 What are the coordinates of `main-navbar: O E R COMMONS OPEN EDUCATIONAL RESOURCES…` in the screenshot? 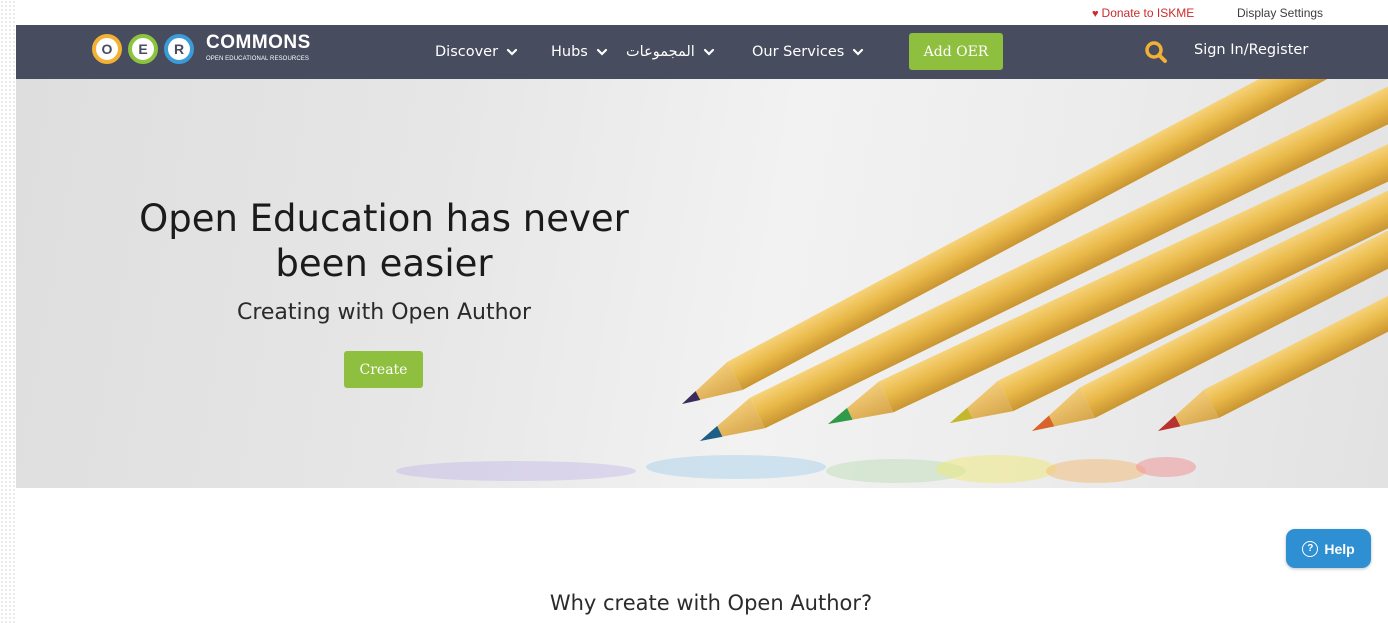 It's located at (702, 52).